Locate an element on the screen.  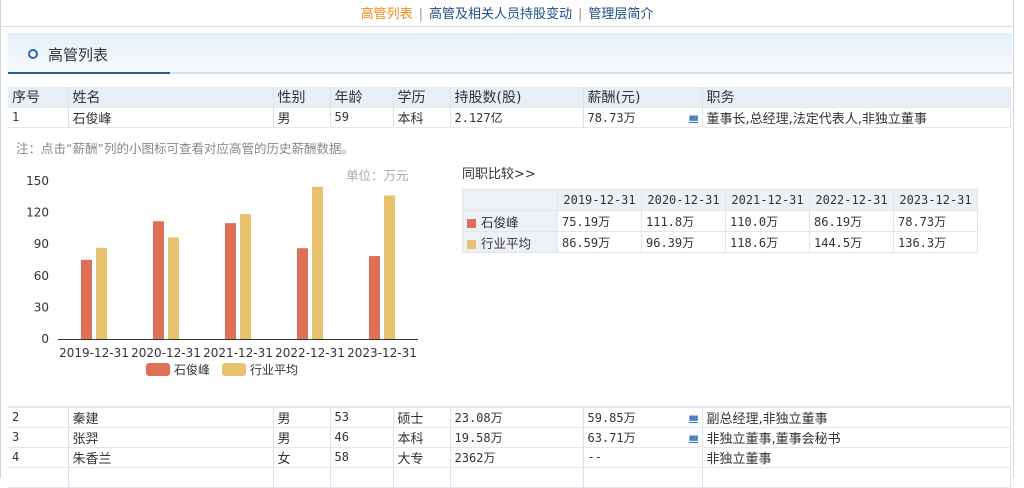
col-gender: 性别 is located at coordinates (302, 97).